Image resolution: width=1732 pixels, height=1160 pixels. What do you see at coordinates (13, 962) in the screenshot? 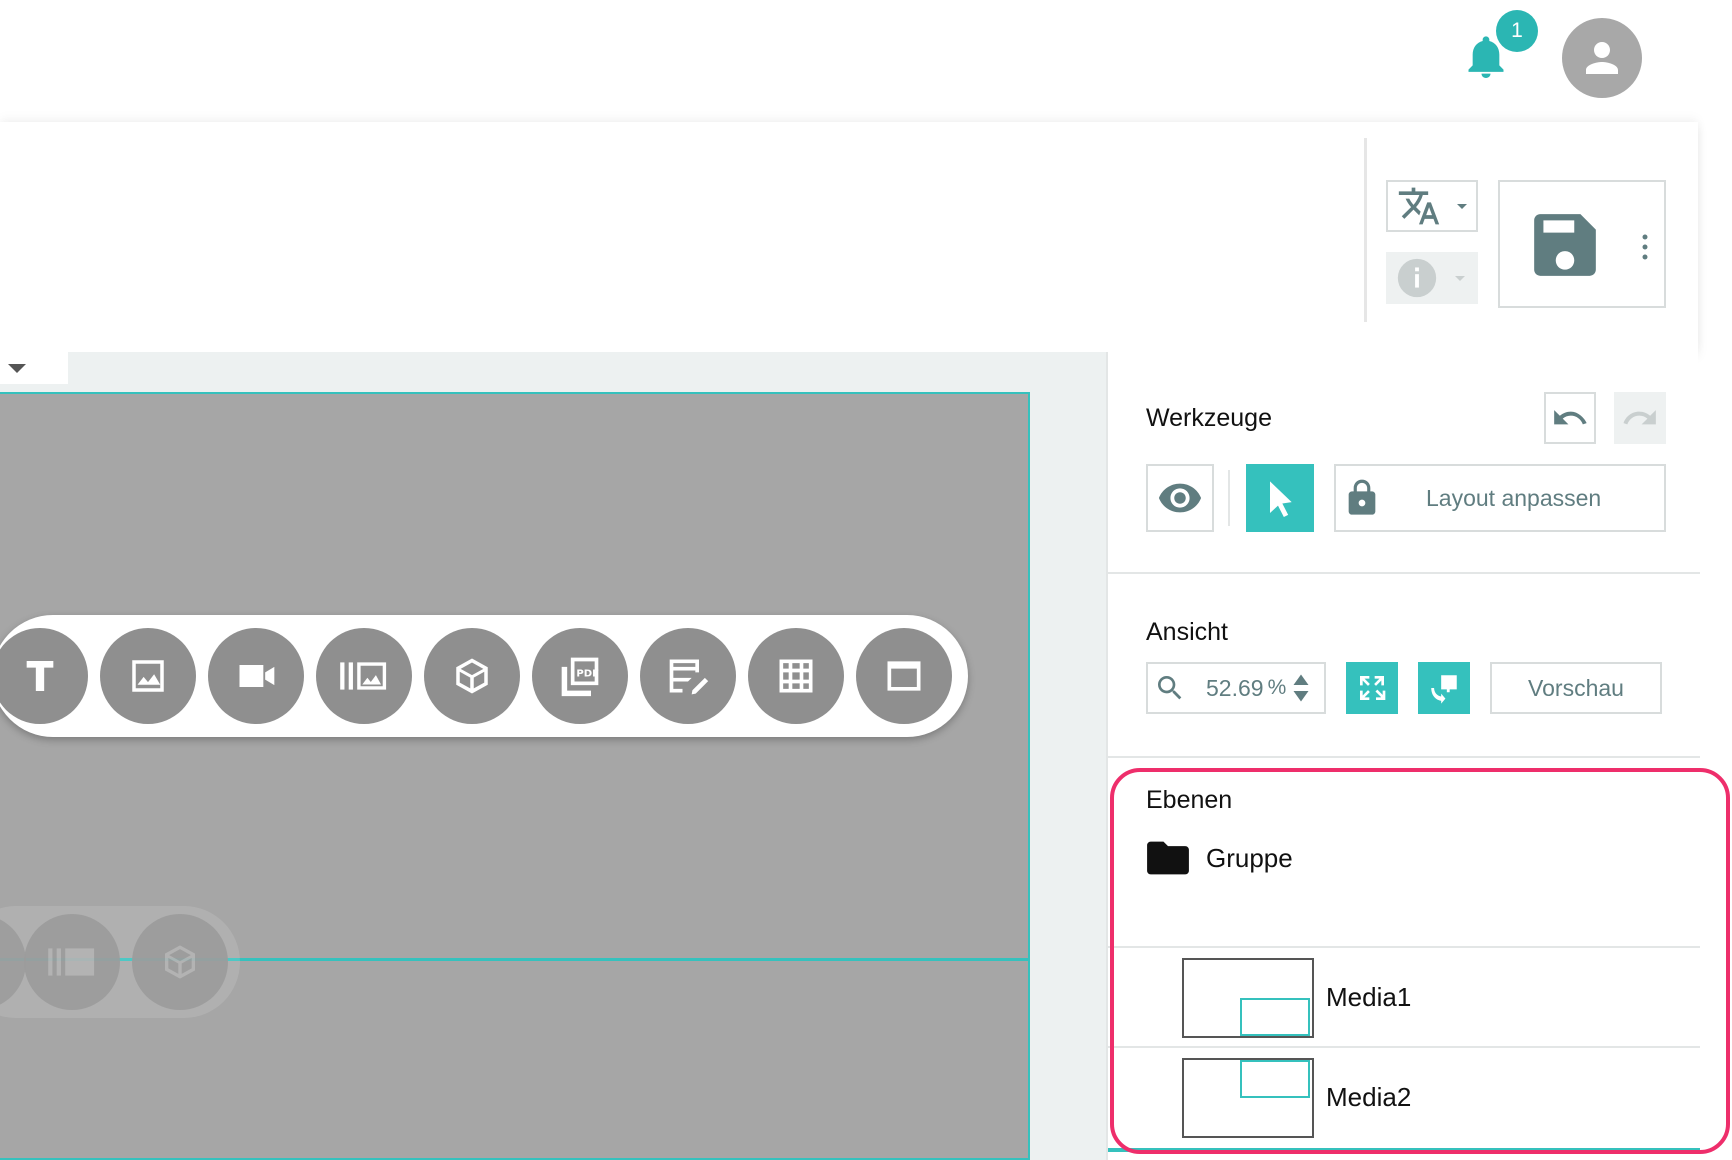
I see `ghost-palette-button` at bounding box center [13, 962].